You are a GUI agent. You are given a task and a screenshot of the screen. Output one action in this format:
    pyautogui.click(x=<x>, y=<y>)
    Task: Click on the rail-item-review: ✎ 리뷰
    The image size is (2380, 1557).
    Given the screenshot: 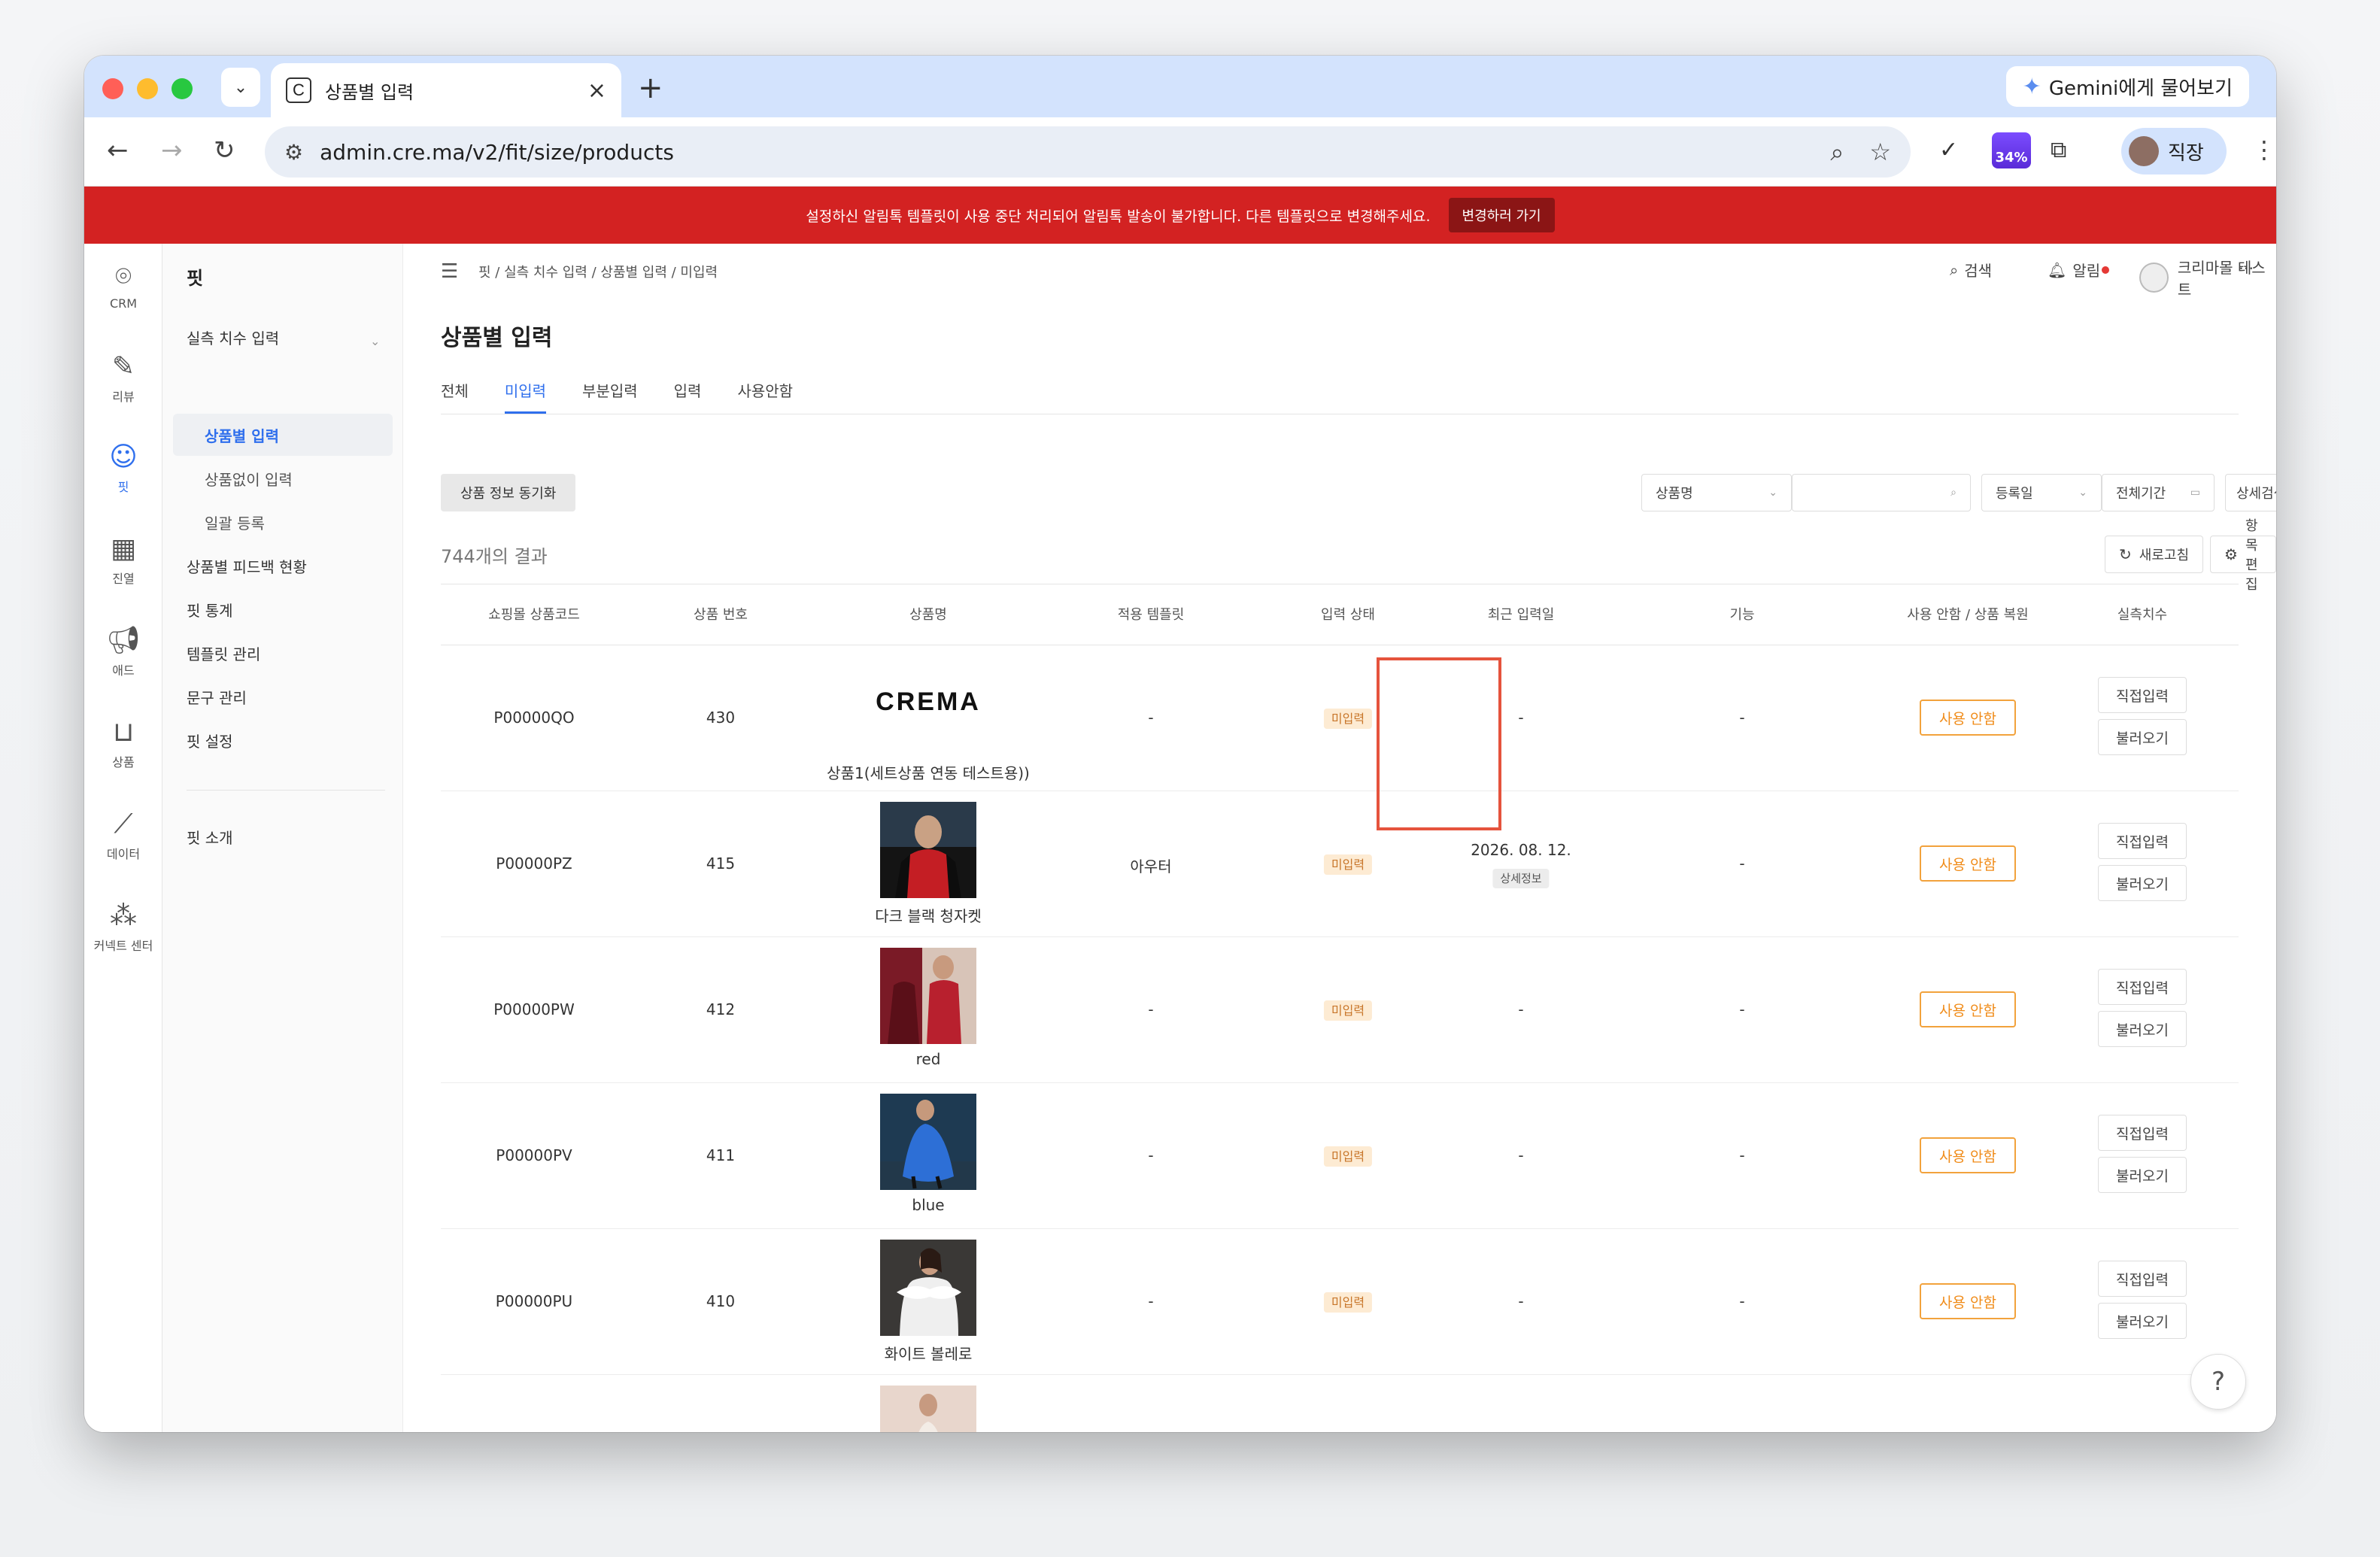 What is the action you would take?
    pyautogui.click(x=123, y=378)
    